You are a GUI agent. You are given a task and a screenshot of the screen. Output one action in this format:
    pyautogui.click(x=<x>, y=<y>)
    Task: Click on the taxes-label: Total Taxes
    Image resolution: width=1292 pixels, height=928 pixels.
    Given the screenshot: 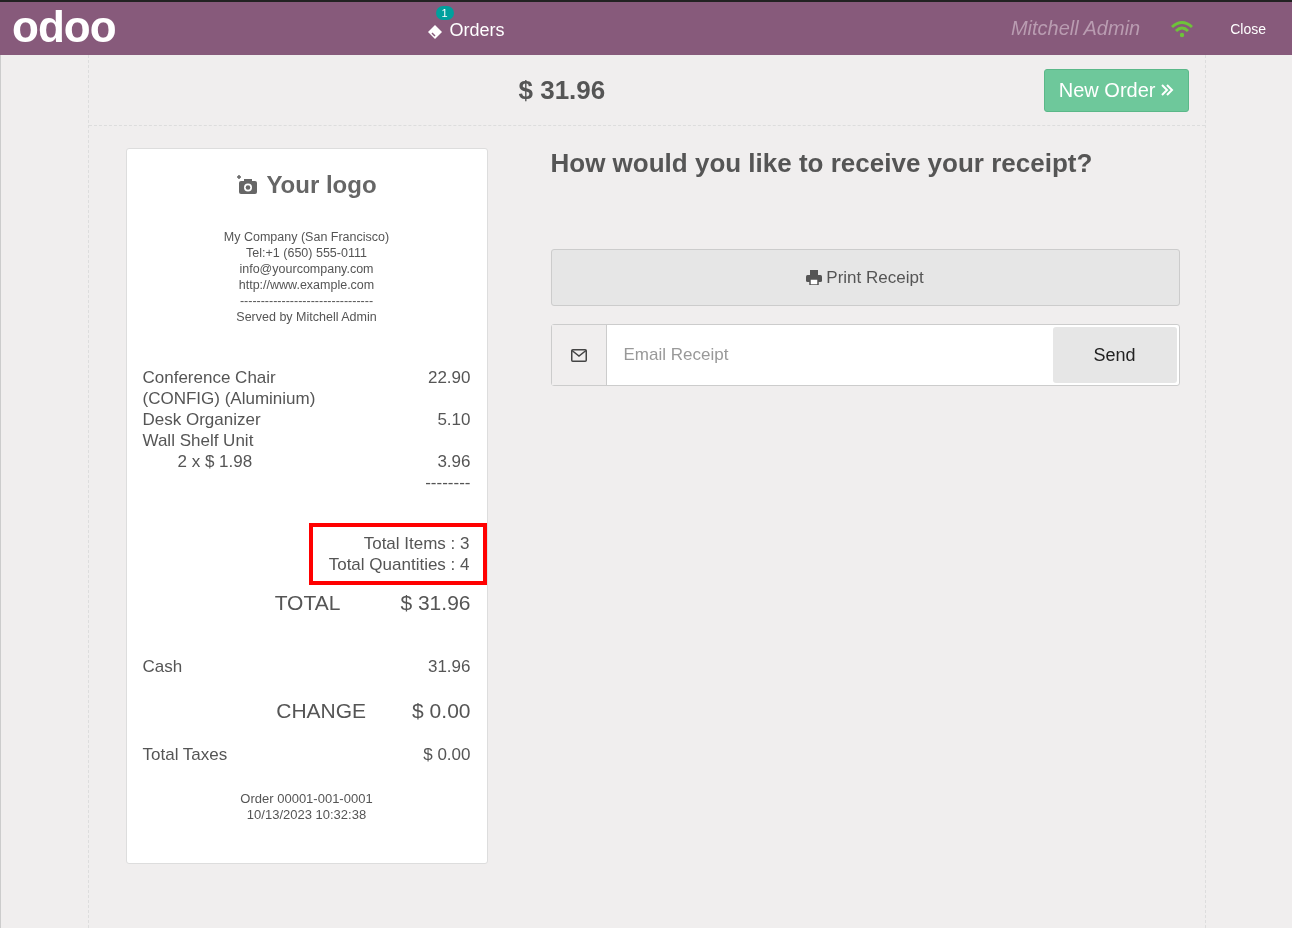 What is the action you would take?
    pyautogui.click(x=185, y=755)
    